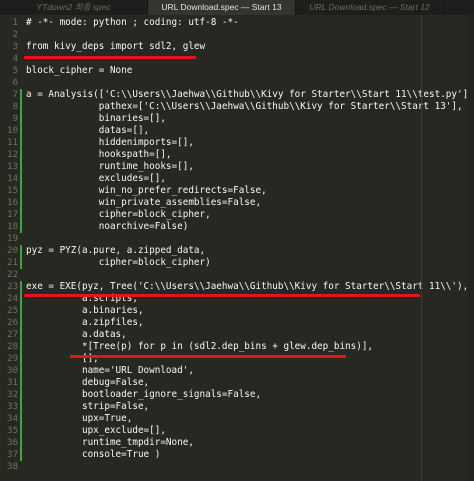 The height and width of the screenshot is (481, 474). Describe the element at coordinates (222, 7) in the screenshot. I see `tab-url-download-start-13: URL Download.spec — Start 13` at that location.